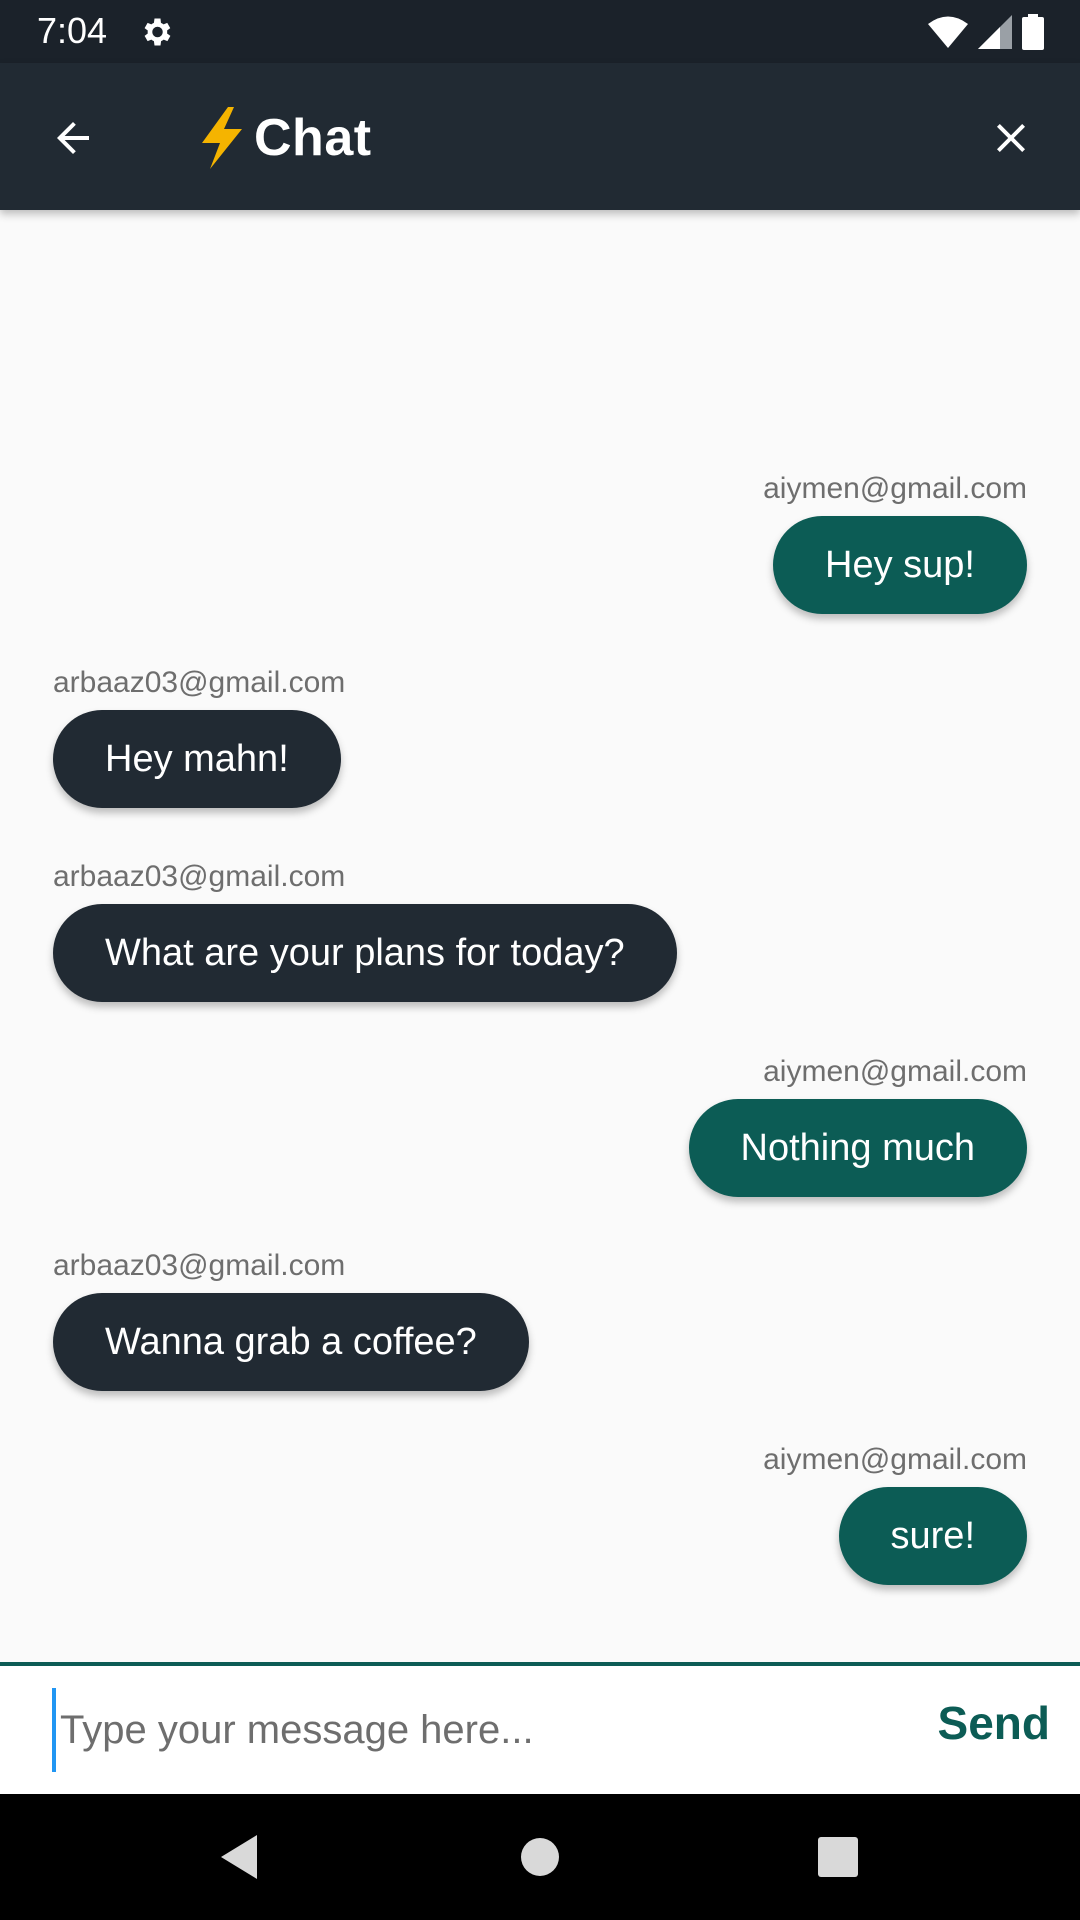 This screenshot has height=1920, width=1080. I want to click on message-item: aiymen@gmail.com Nothing much, so click(857, 1126).